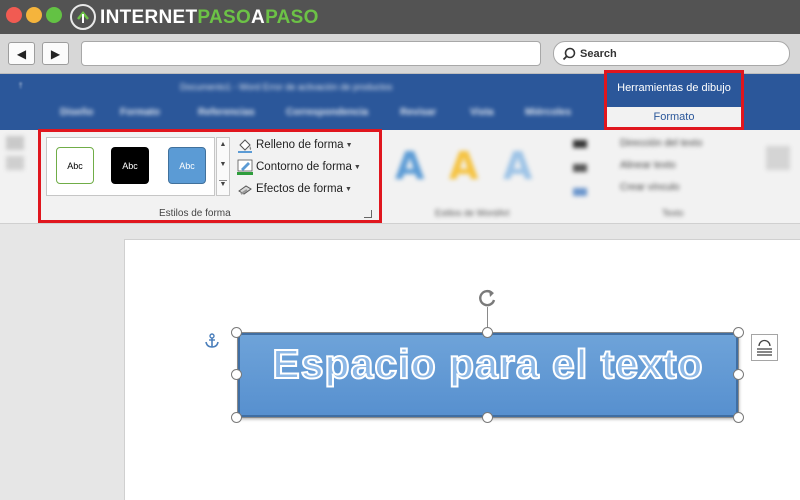  I want to click on maximize-window-button, so click(54, 15).